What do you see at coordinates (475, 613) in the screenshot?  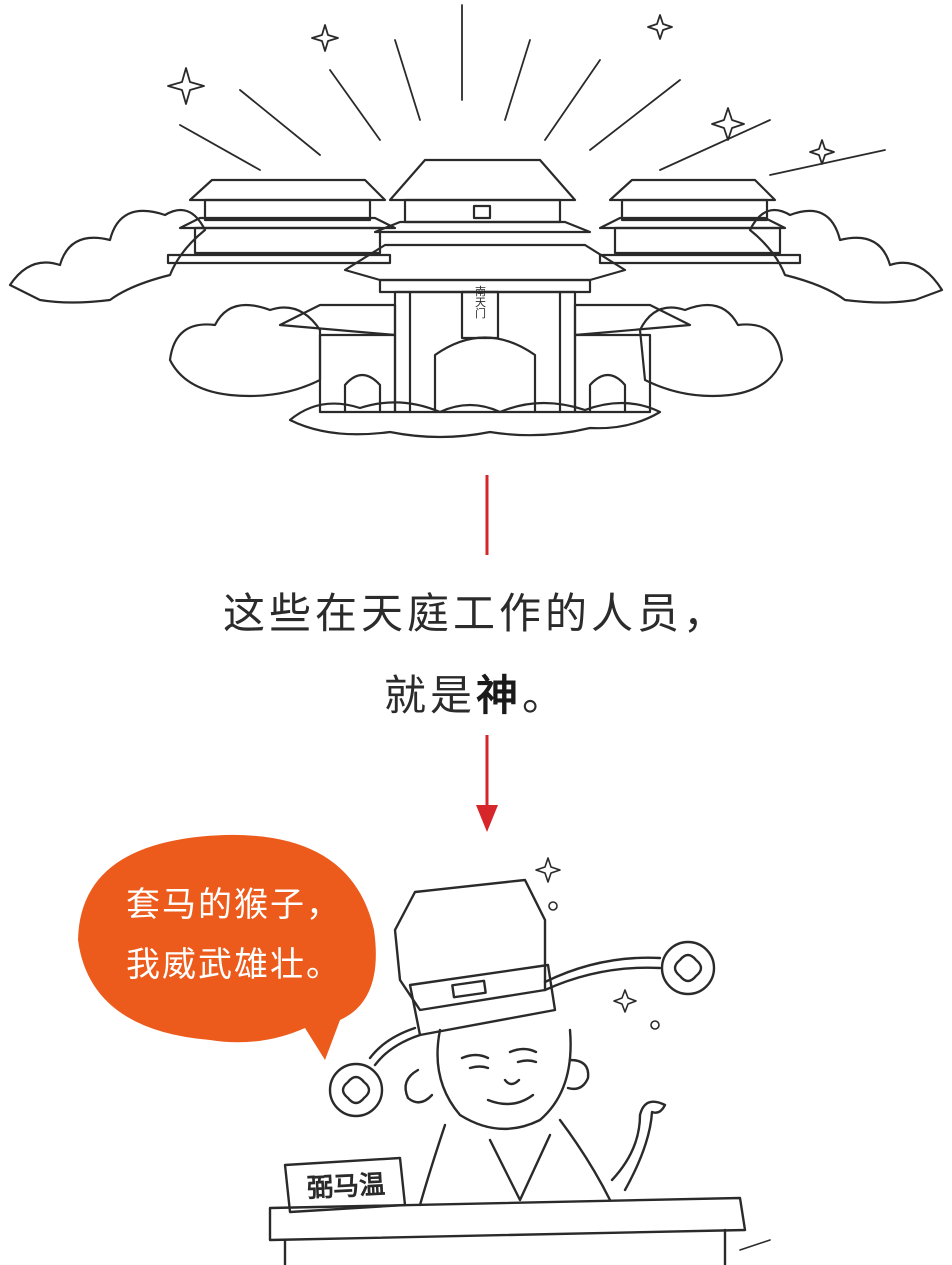 I see `caption-text-1: 这些在天庭工作的人员，` at bounding box center [475, 613].